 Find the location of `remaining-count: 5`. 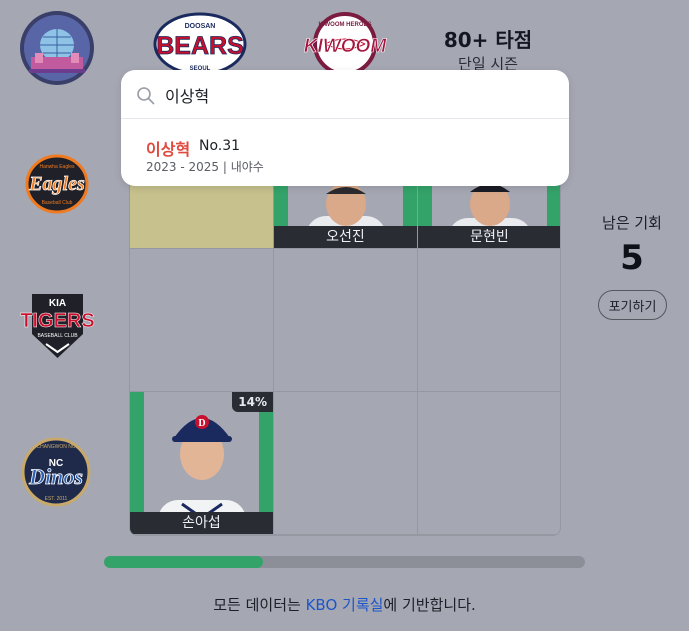

remaining-count: 5 is located at coordinates (632, 258).